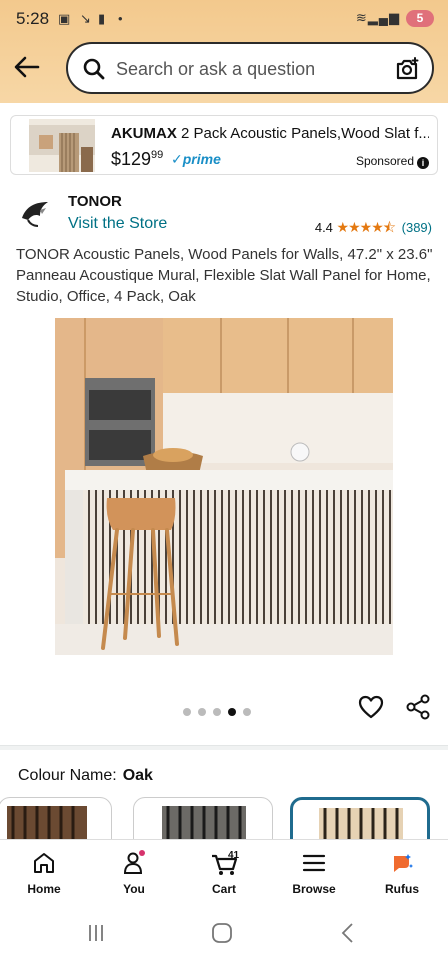 Image resolution: width=448 pixels, height=960 pixels. I want to click on nav-rufus: Rufus, so click(402, 873).